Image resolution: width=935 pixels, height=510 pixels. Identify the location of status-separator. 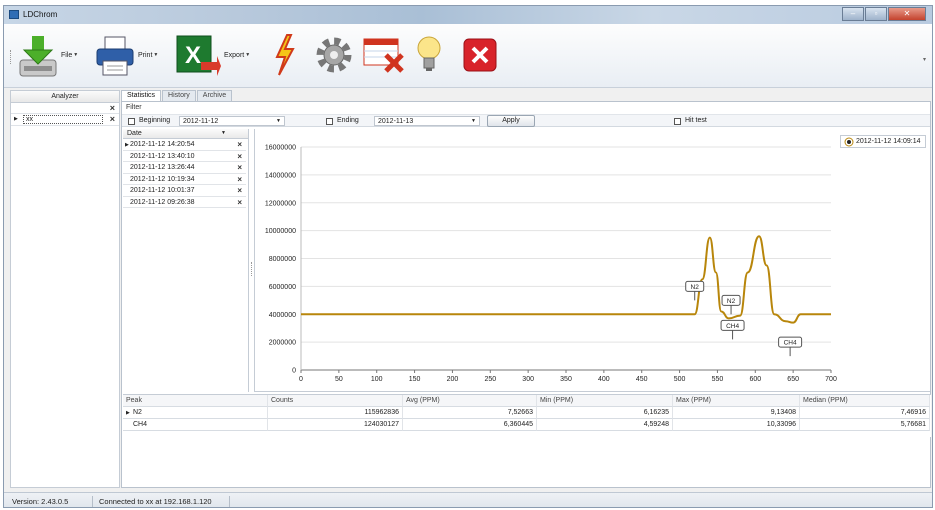
(92, 501).